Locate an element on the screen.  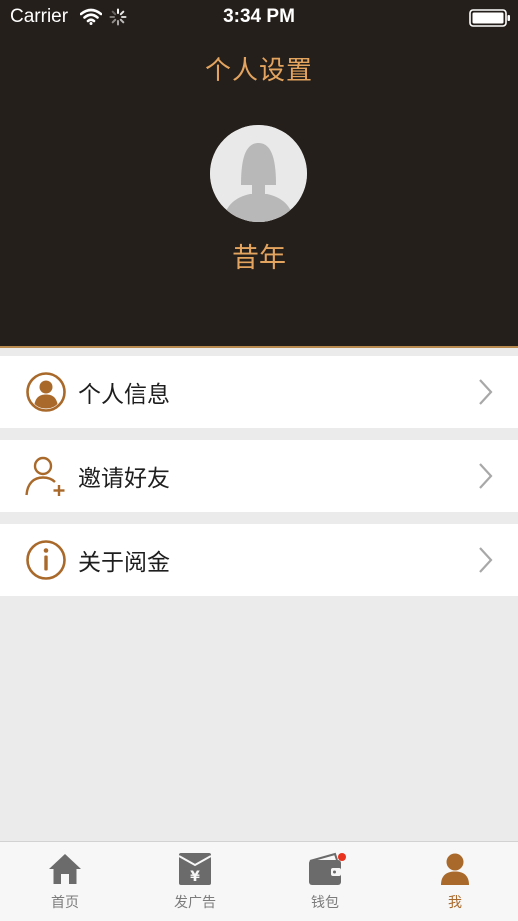
menu-item-invite-friends: 邀请好友 is located at coordinates (259, 476).